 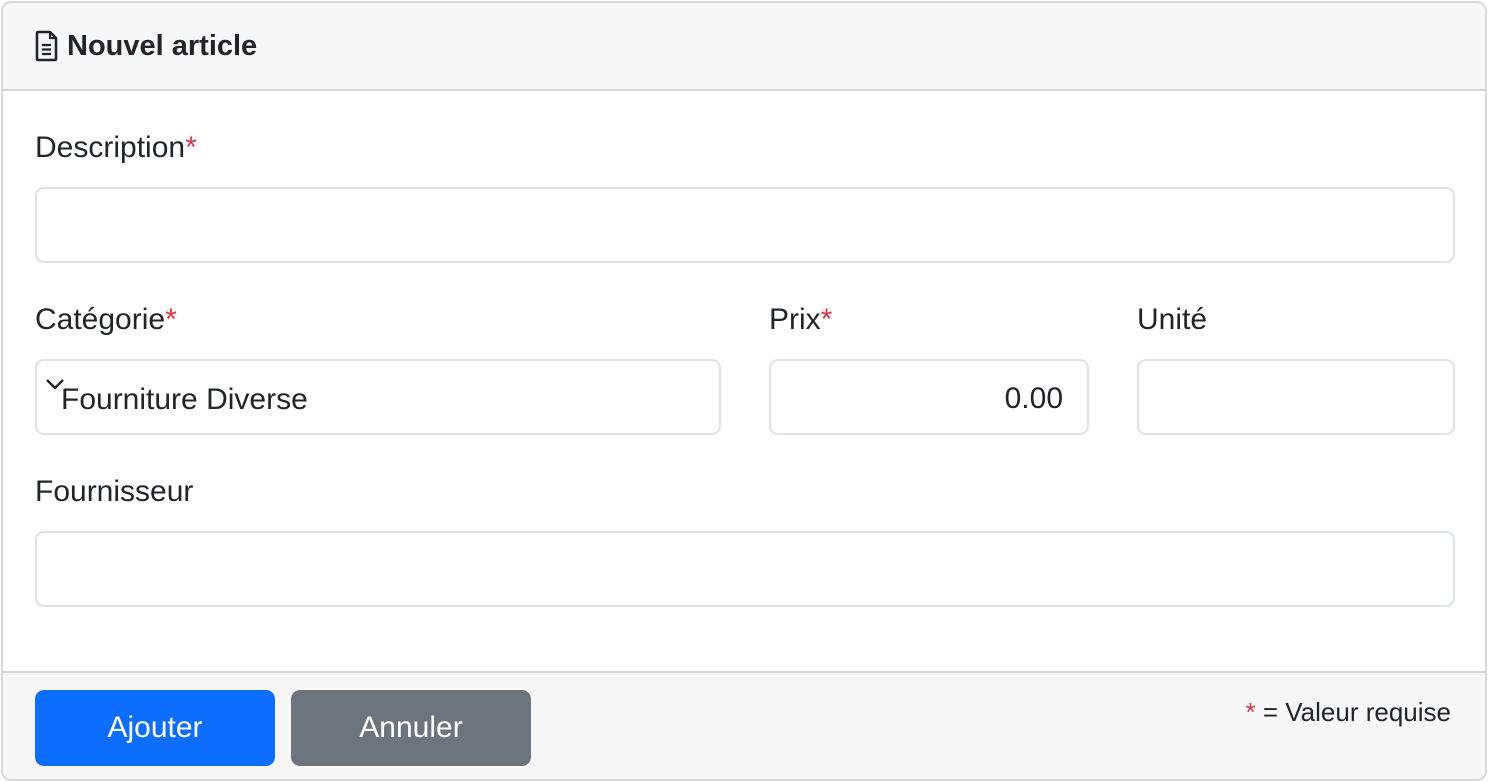 What do you see at coordinates (929, 397) in the screenshot?
I see `prix-input` at bounding box center [929, 397].